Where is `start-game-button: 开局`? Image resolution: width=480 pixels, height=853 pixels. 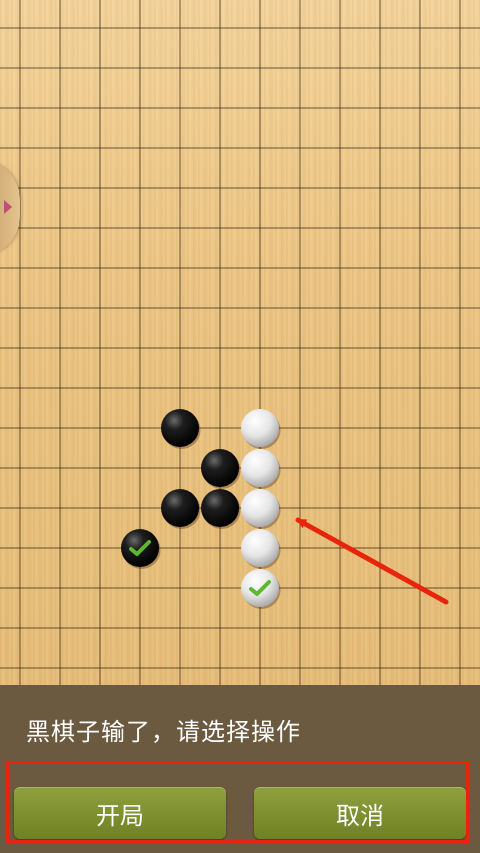 start-game-button: 开局 is located at coordinates (120, 813).